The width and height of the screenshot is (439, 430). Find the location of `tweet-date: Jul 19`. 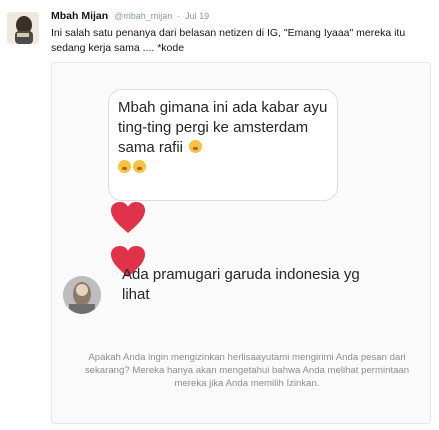

tweet-date: Jul 19 is located at coordinates (197, 16).